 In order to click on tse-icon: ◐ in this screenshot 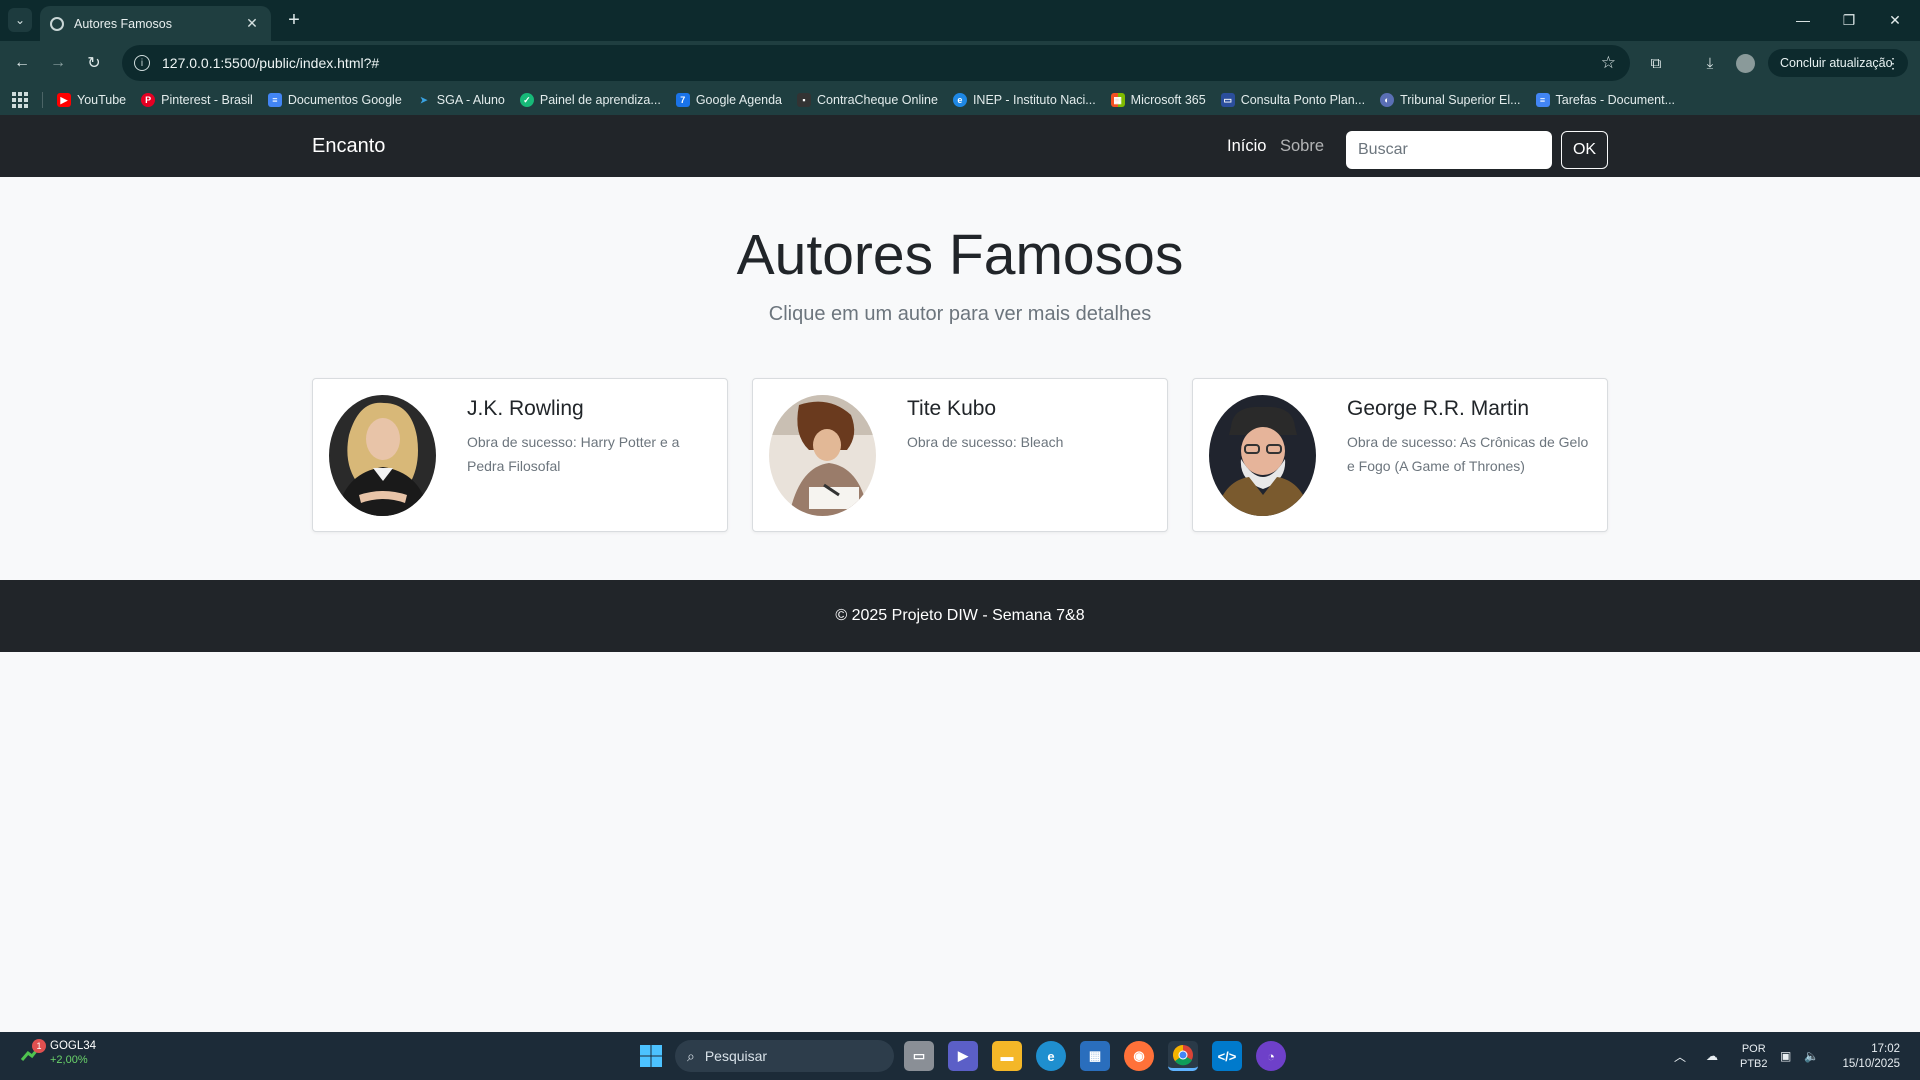, I will do `click(1387, 100)`.